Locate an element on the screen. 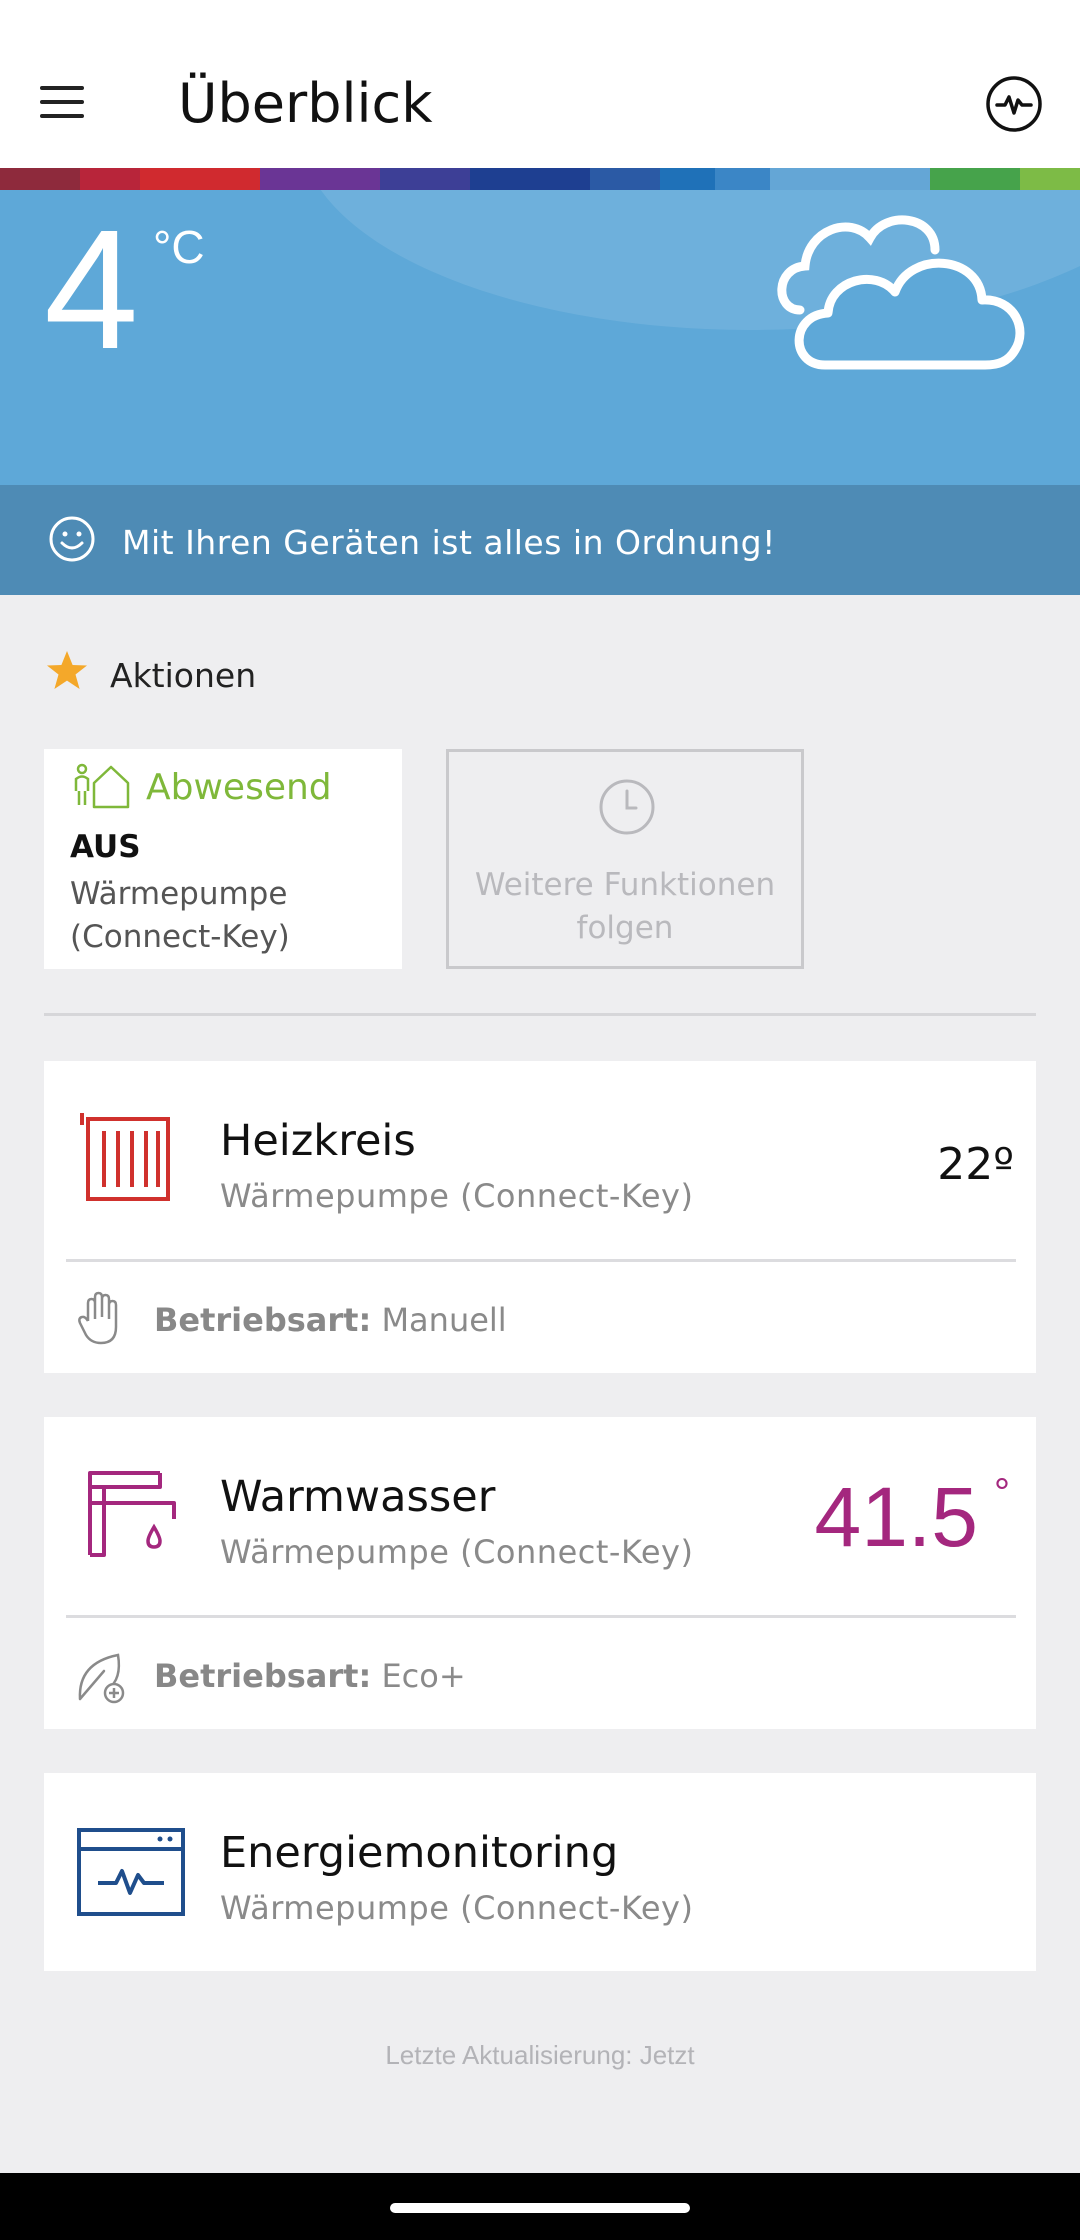  actions-label: Aktionen is located at coordinates (183, 675).